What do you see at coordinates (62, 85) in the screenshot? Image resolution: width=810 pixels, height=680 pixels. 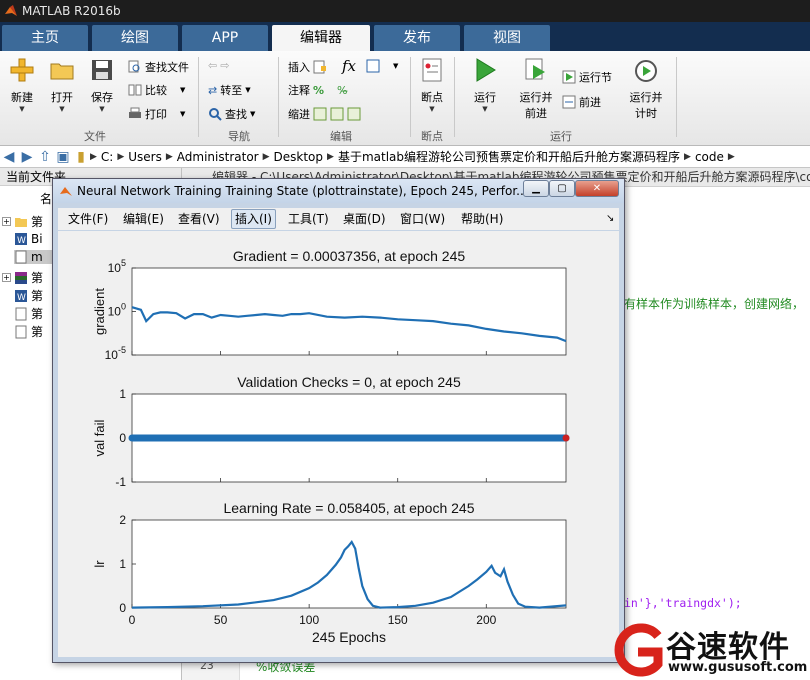 I see `open-button: 打开 ▼` at bounding box center [62, 85].